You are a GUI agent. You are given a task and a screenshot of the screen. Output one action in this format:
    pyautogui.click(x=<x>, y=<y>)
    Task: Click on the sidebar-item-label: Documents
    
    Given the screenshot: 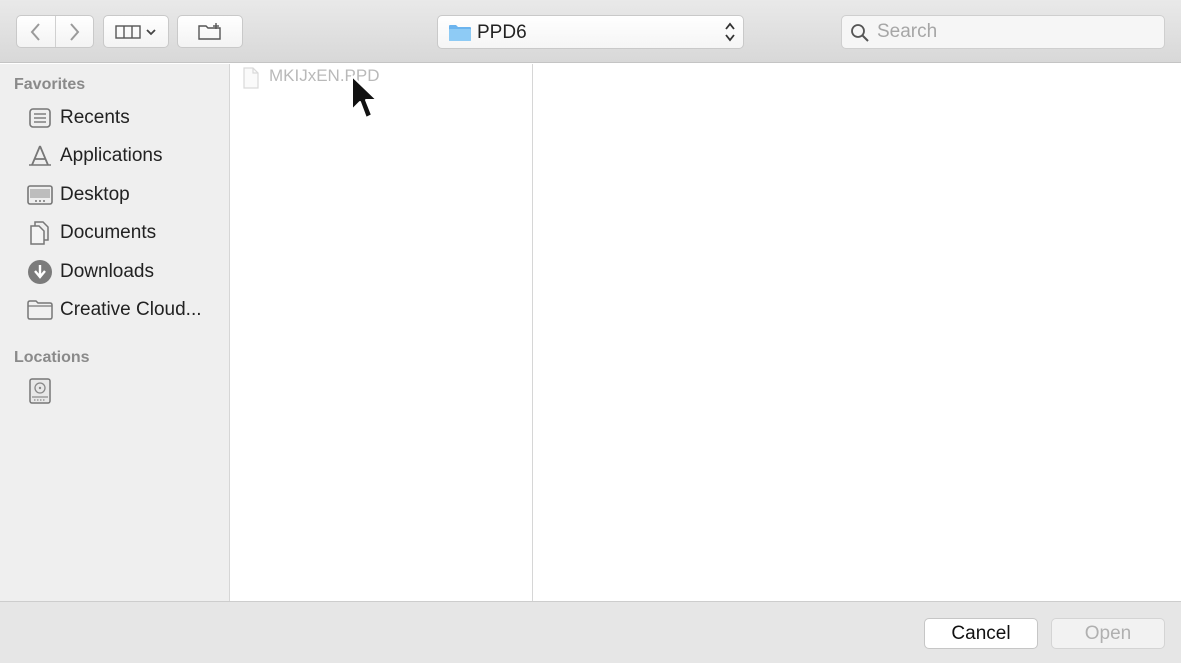 What is the action you would take?
    pyautogui.click(x=108, y=232)
    